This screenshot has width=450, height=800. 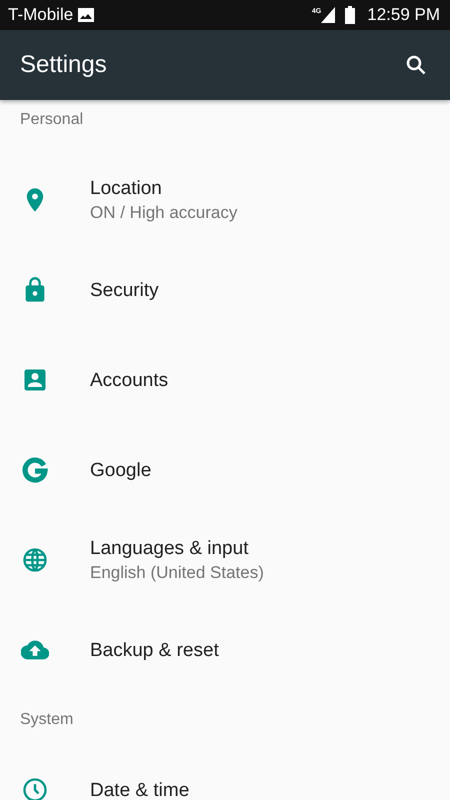 What do you see at coordinates (416, 65) in the screenshot?
I see `search-icon` at bounding box center [416, 65].